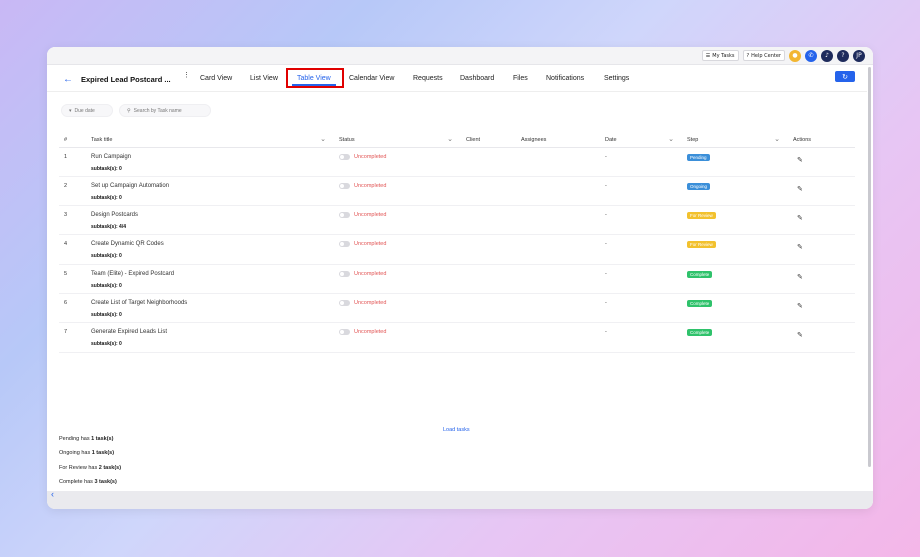  I want to click on task-title: Set up Campaign Automation, so click(212, 186).